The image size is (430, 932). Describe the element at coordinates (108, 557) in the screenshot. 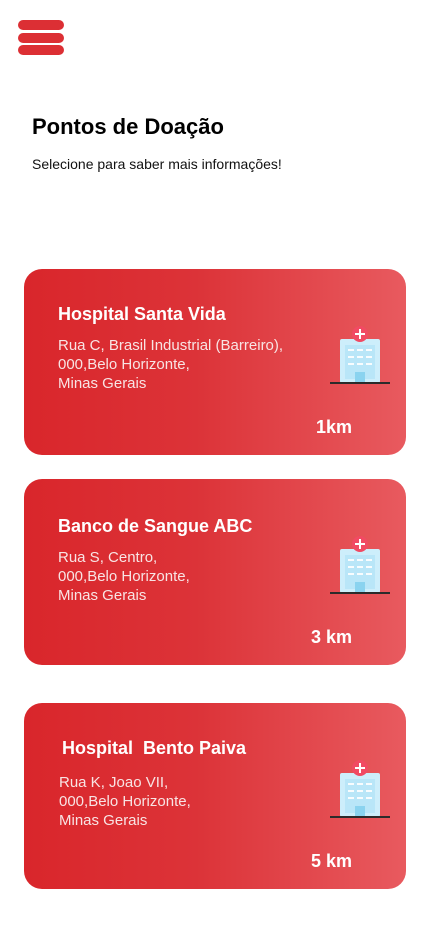

I see `address-line: Rua S, Centro,` at that location.